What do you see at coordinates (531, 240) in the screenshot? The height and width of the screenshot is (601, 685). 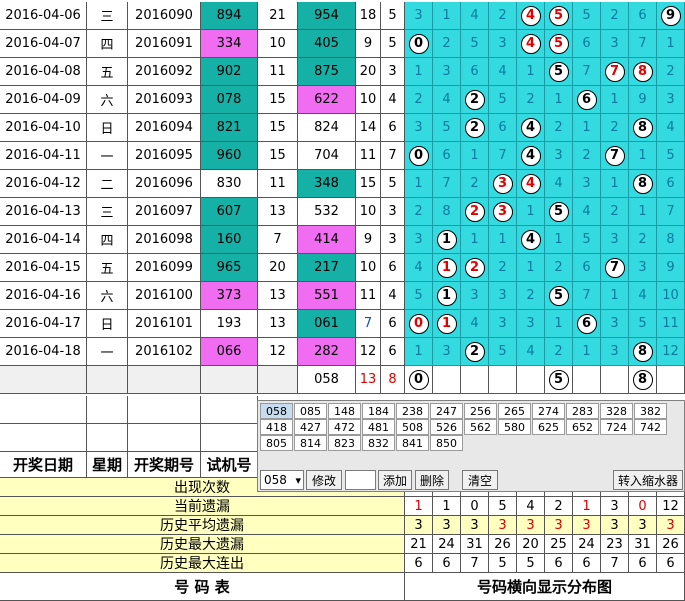 I see `grid-cell: 4` at bounding box center [531, 240].